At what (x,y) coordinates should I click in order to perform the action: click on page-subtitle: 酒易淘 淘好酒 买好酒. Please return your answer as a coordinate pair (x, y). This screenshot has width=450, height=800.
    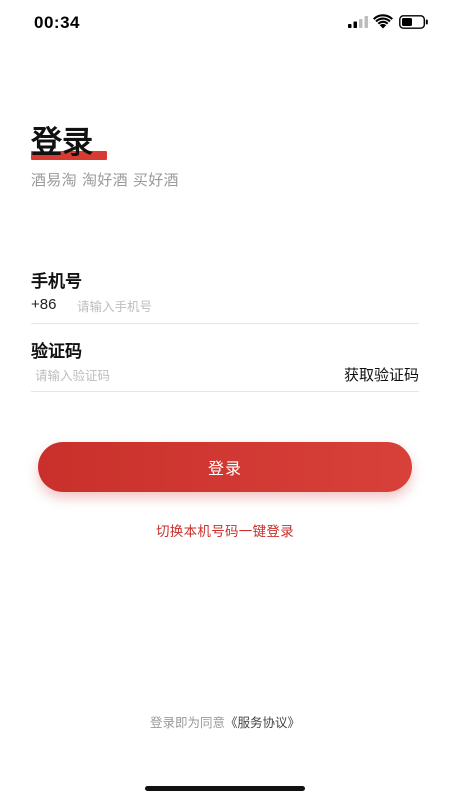
    Looking at the image, I should click on (105, 180).